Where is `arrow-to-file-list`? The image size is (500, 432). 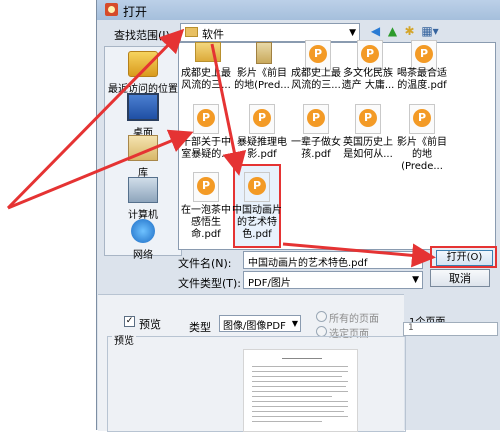 arrow-to-file-list is located at coordinates (100, 169).